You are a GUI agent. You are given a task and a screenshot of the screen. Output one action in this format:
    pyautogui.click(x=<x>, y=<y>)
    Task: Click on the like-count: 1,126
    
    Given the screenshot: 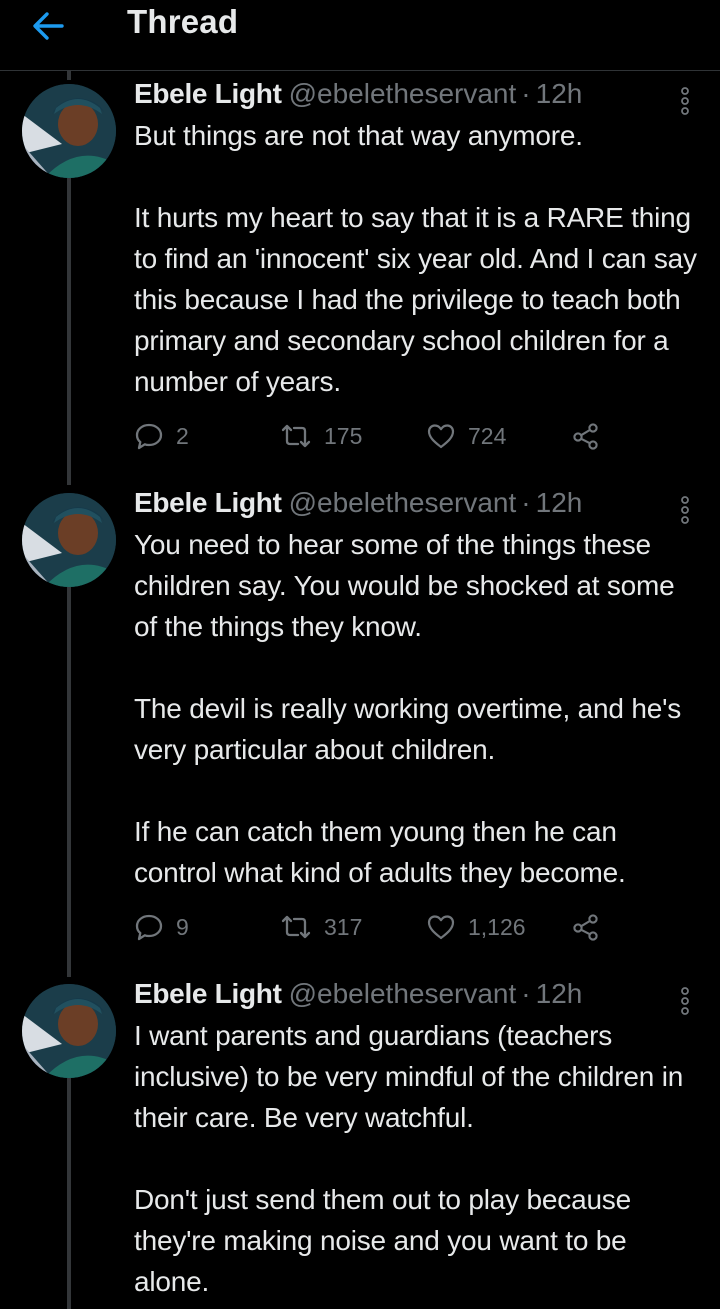 What is the action you would take?
    pyautogui.click(x=497, y=926)
    